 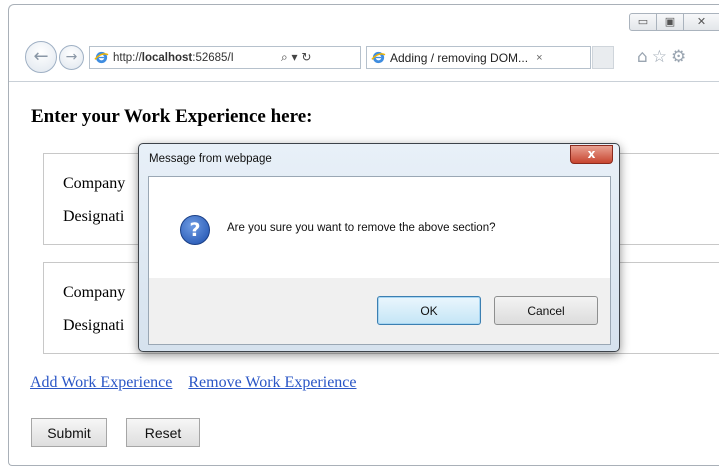 I want to click on window-caption-buttons: ▭ ▣ ✕, so click(x=674, y=22).